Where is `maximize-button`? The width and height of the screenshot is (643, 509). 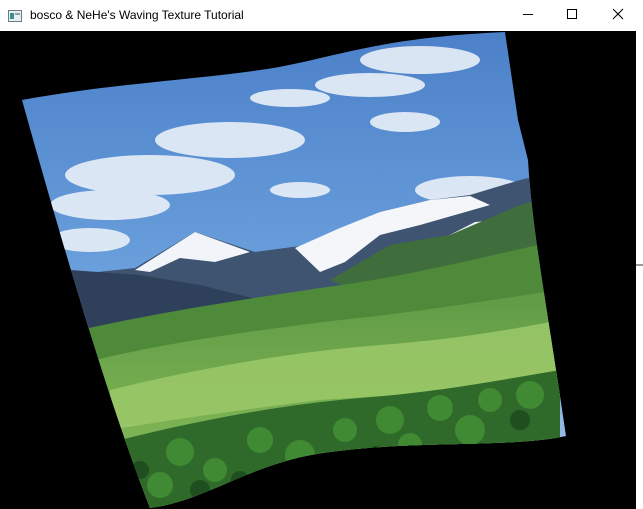
maximize-button is located at coordinates (572, 15).